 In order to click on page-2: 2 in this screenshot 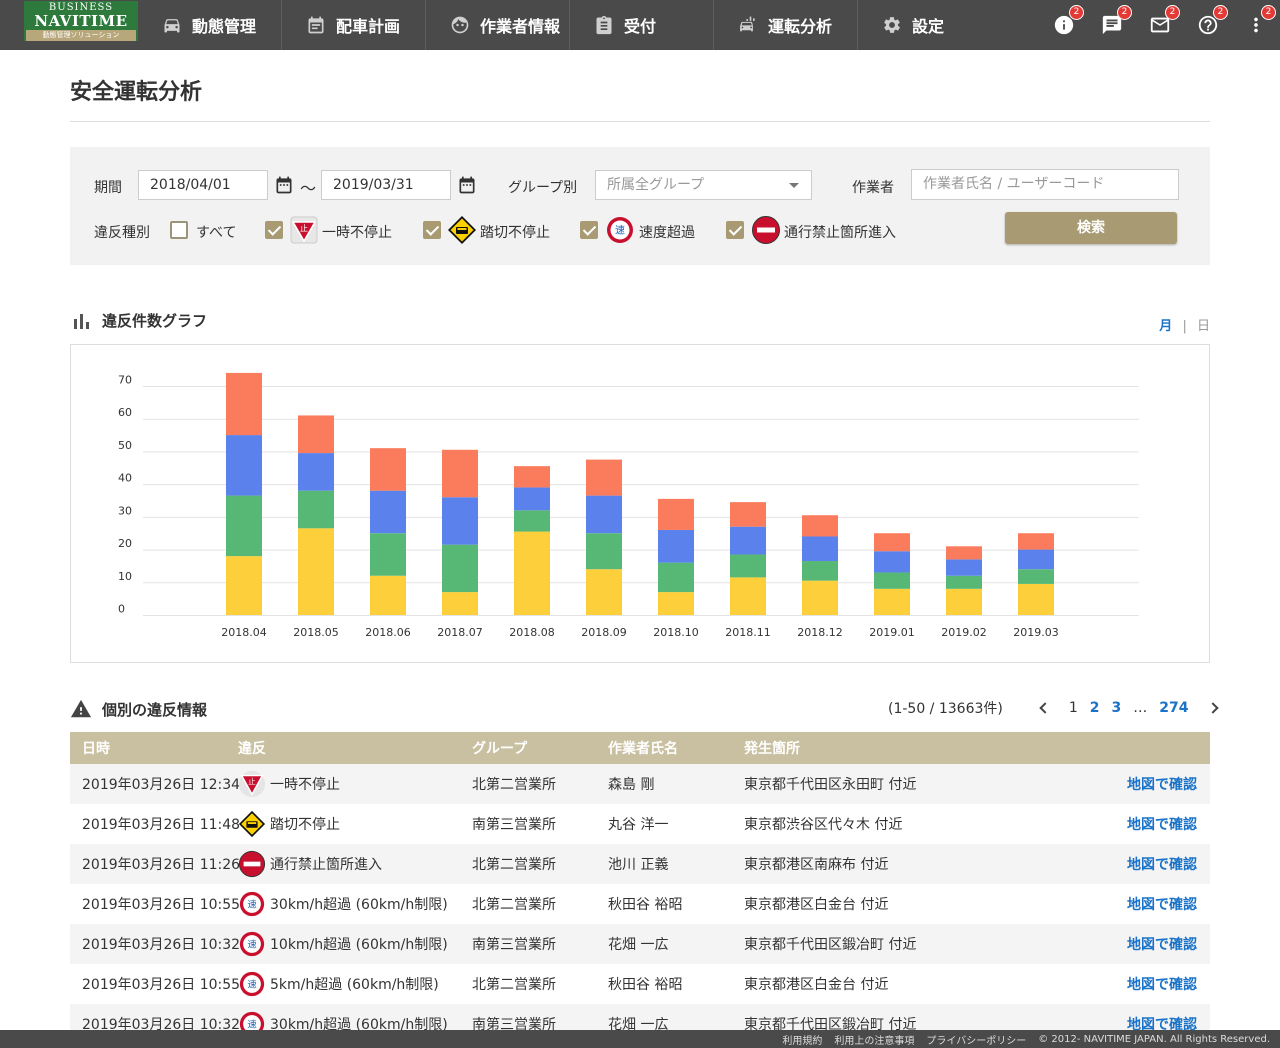, I will do `click(1095, 708)`.